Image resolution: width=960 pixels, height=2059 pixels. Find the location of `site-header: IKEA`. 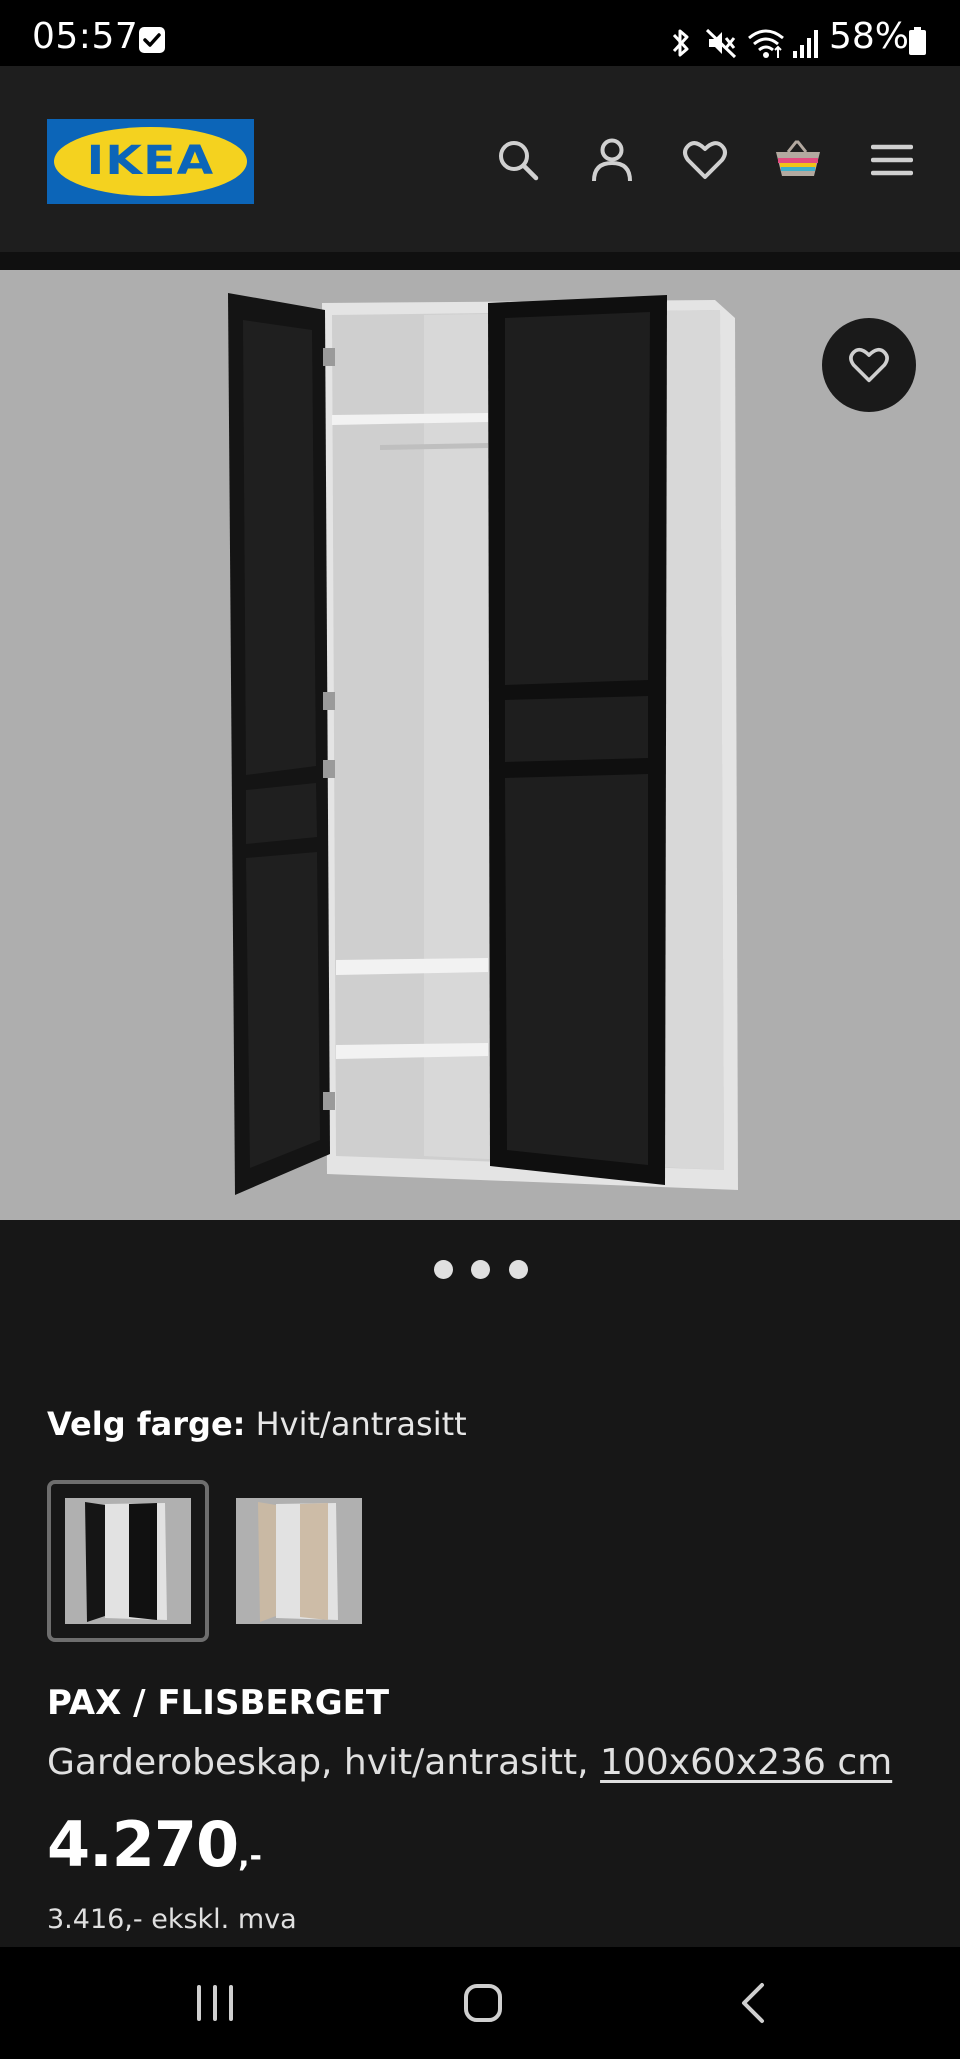

site-header: IKEA is located at coordinates (480, 159).